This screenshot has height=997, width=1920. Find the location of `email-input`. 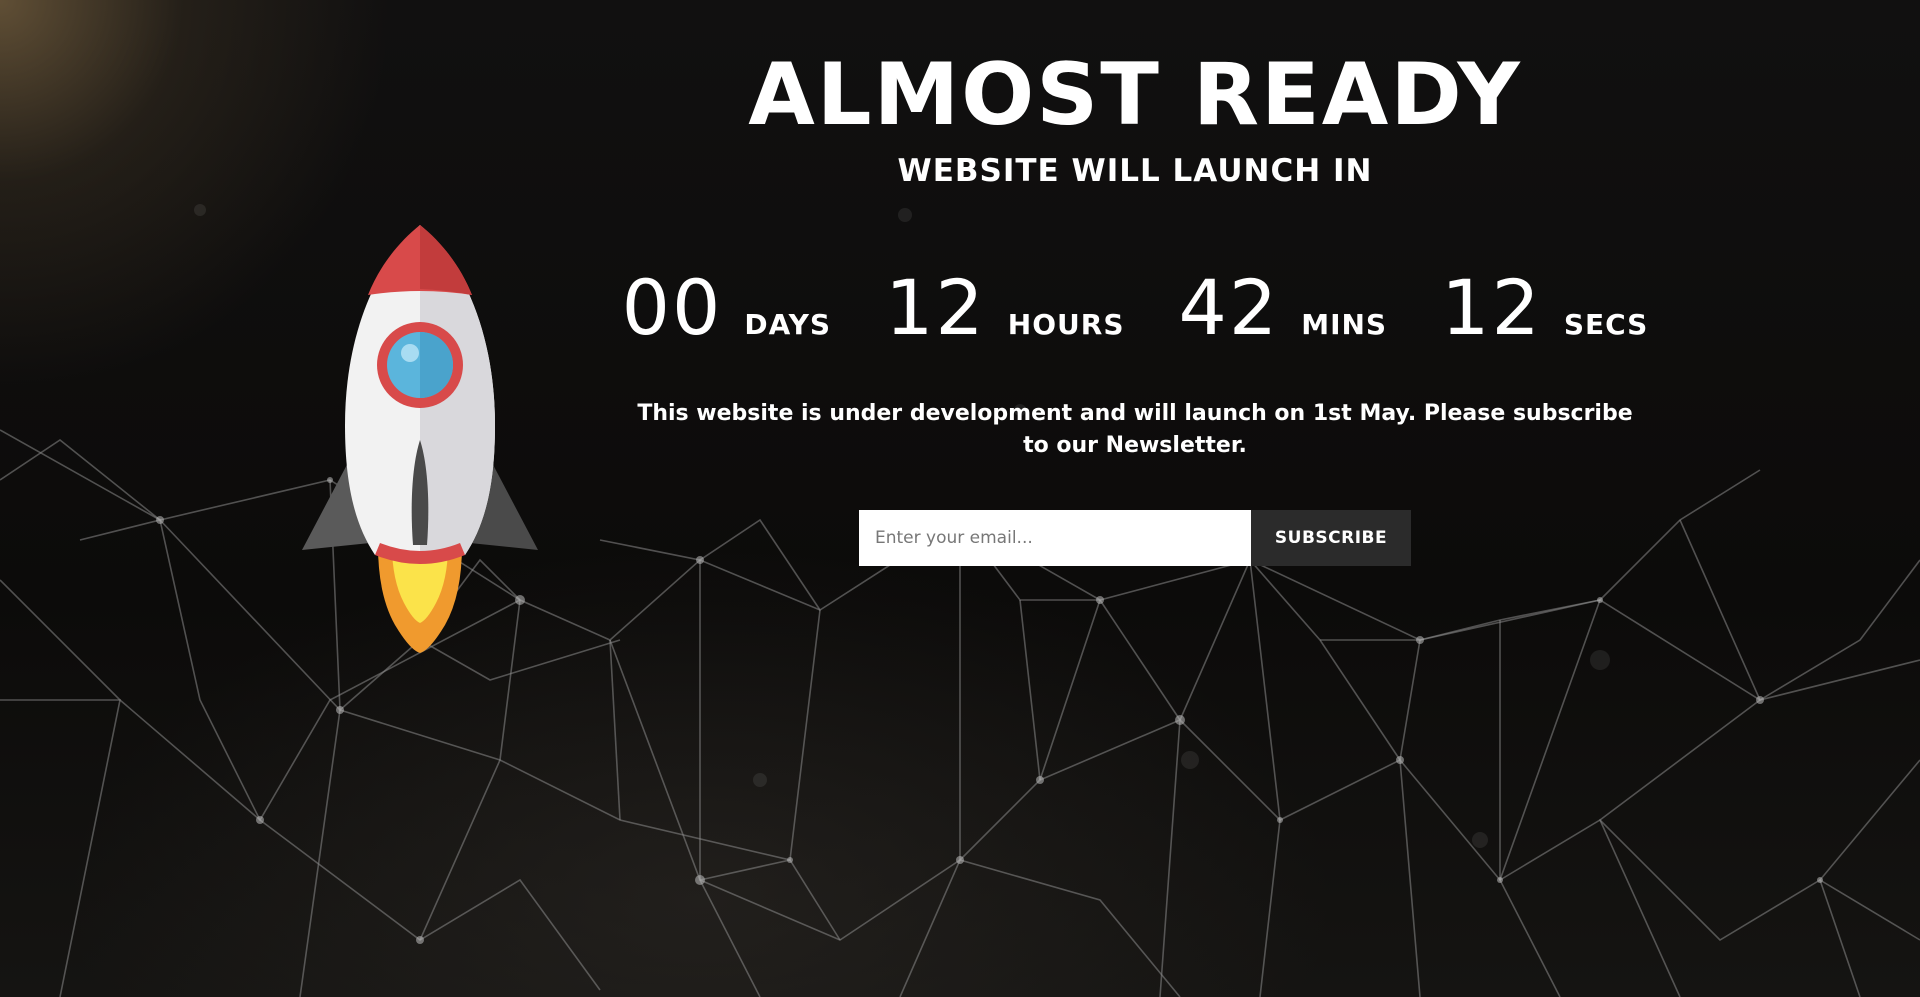

email-input is located at coordinates (1055, 538).